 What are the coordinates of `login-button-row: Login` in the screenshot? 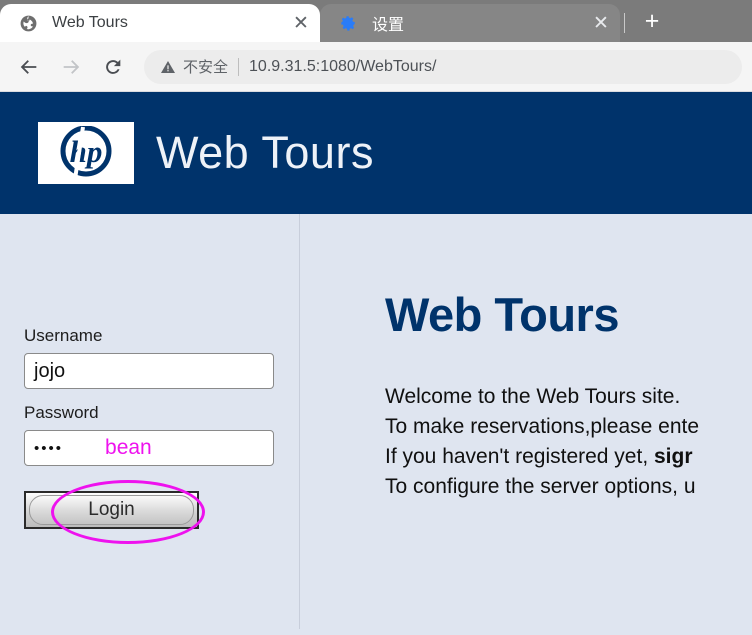 It's located at (149, 512).